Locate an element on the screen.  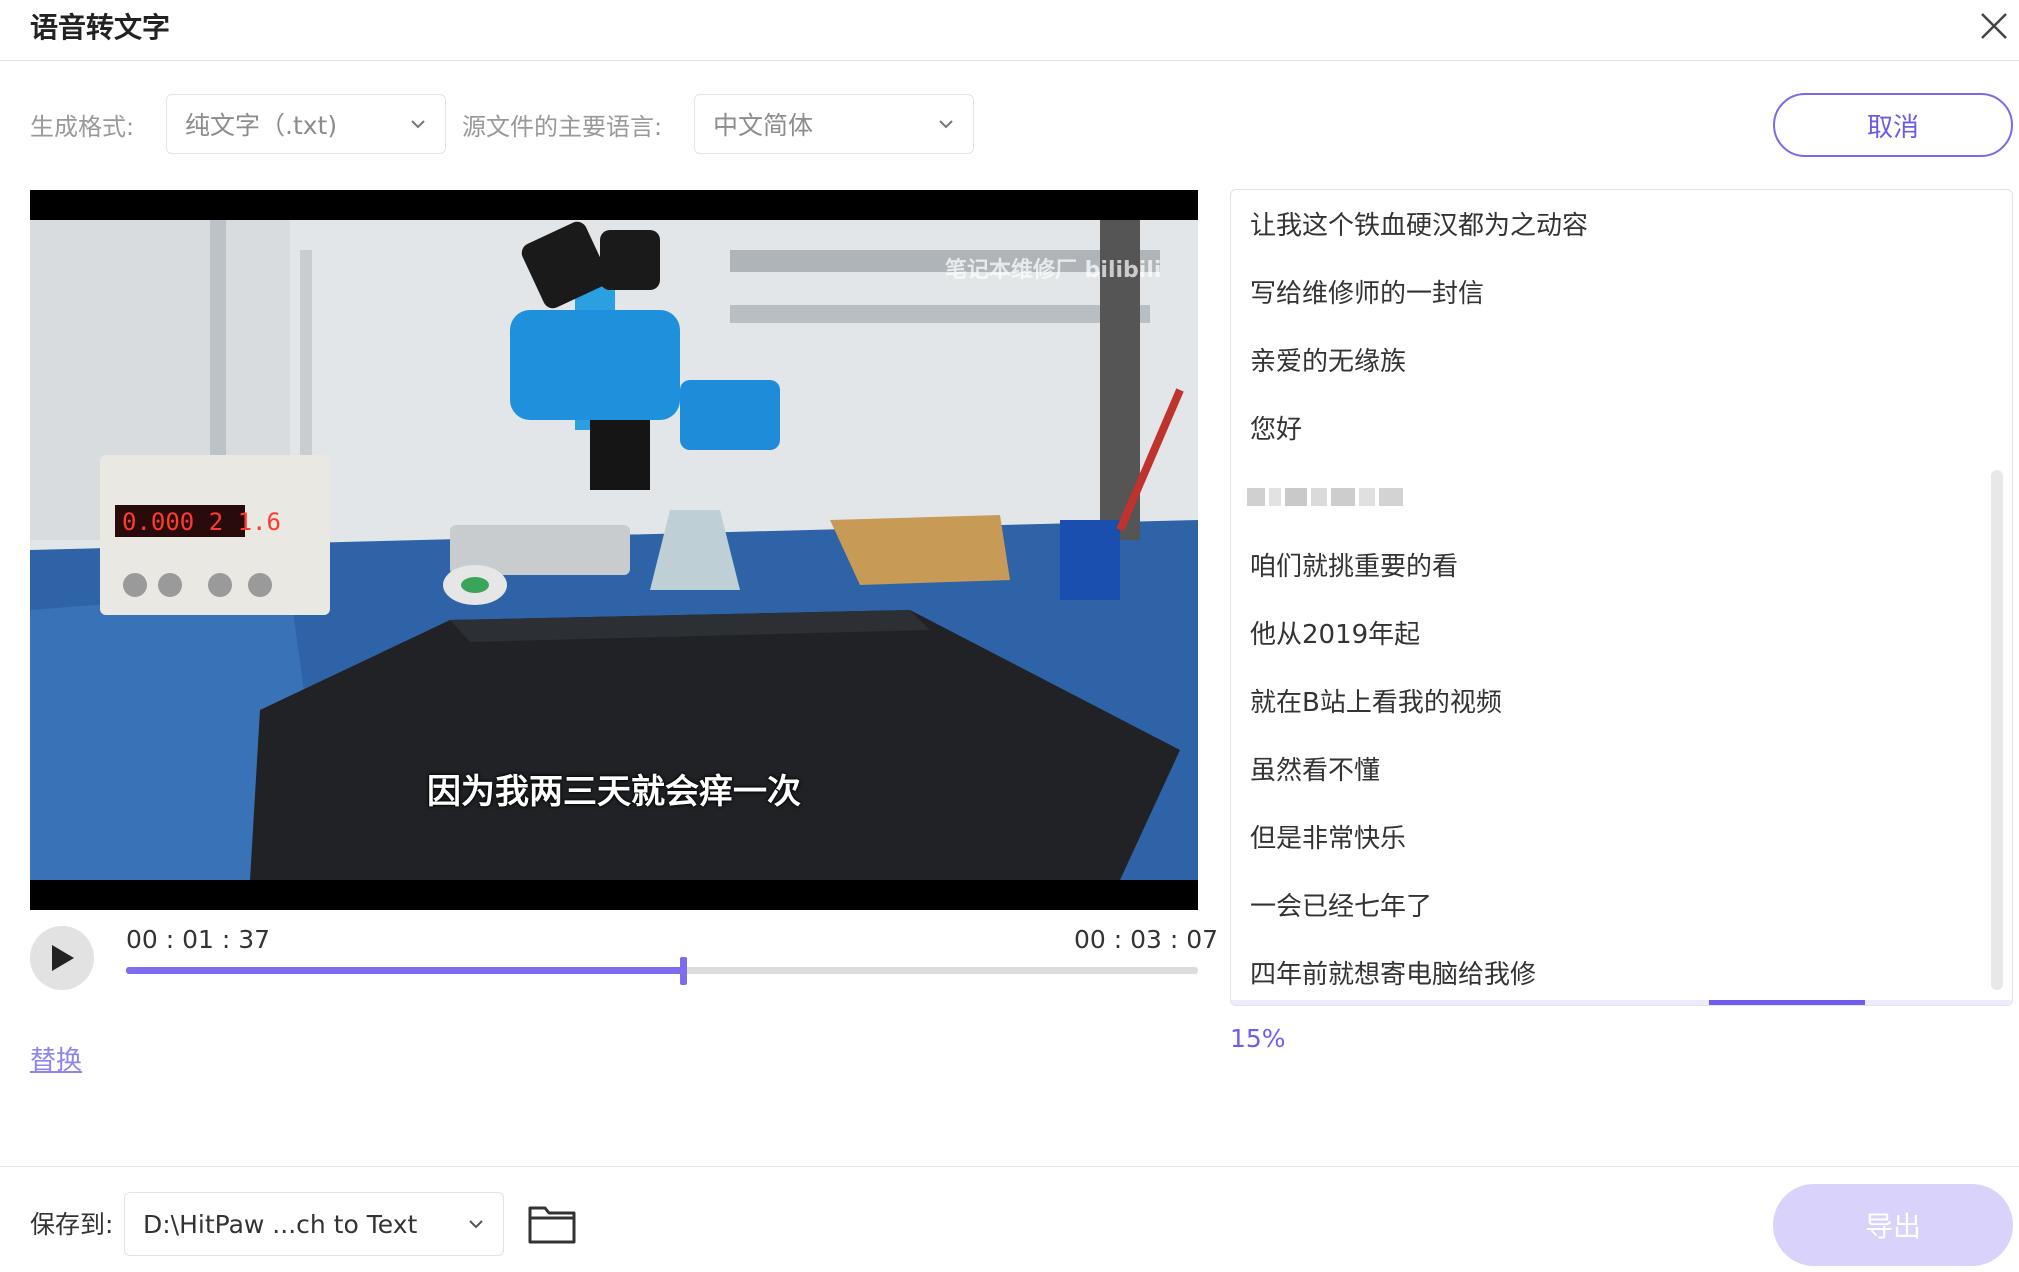
close-button is located at coordinates (1994, 26).